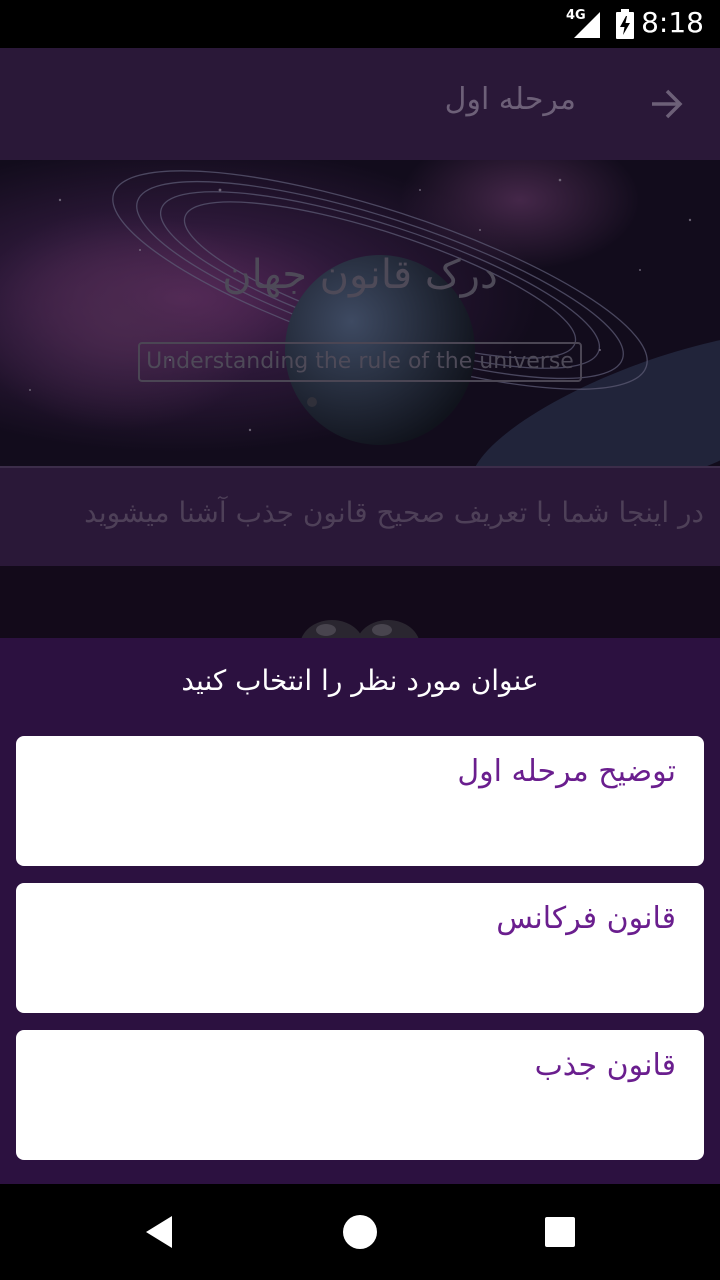 The width and height of the screenshot is (720, 1280). I want to click on banner-subtitle: Understanding the rule of the universe, so click(360, 362).